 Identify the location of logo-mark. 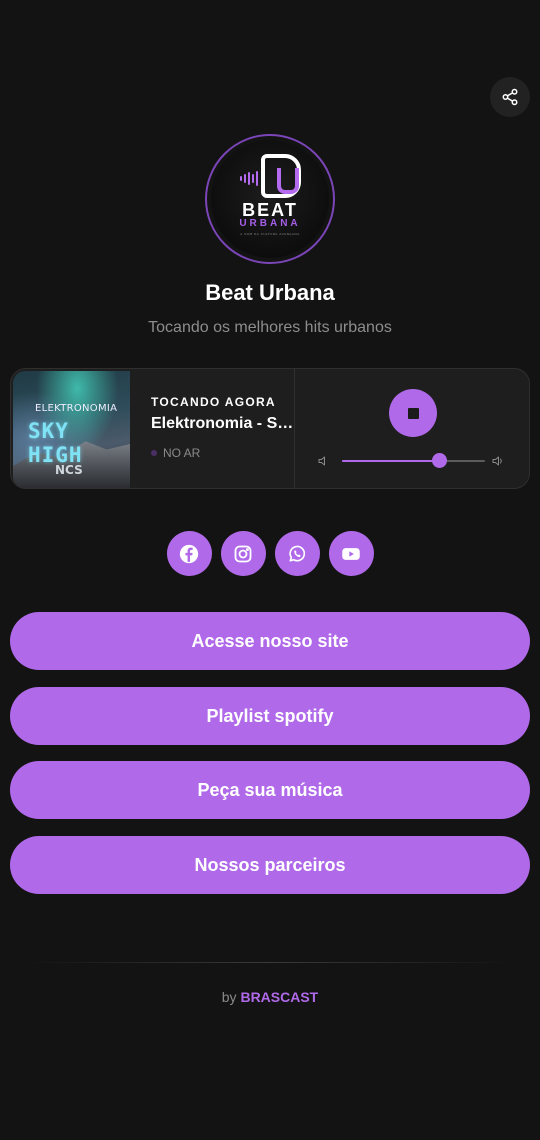
(270, 176).